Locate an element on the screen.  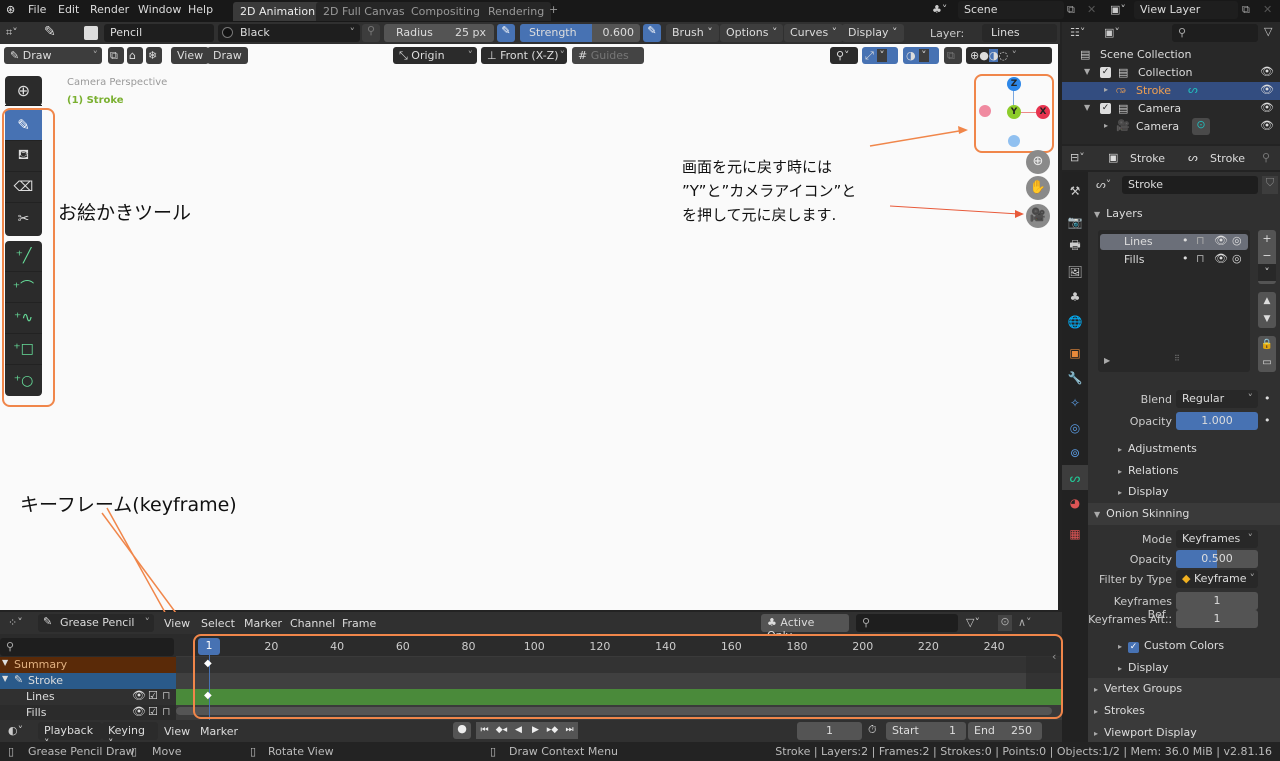
display-panel: ▸ Display is located at coordinates (1143, 491).